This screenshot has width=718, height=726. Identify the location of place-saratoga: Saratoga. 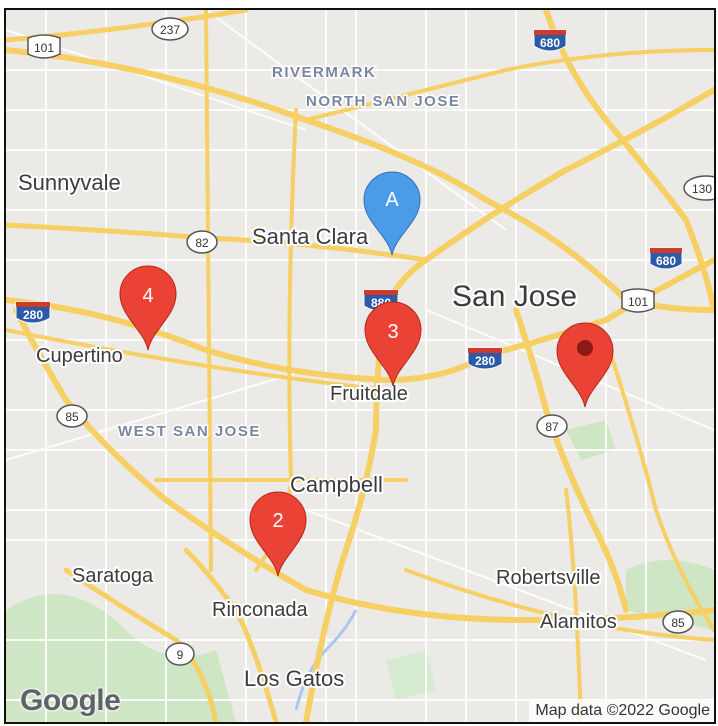
(113, 576).